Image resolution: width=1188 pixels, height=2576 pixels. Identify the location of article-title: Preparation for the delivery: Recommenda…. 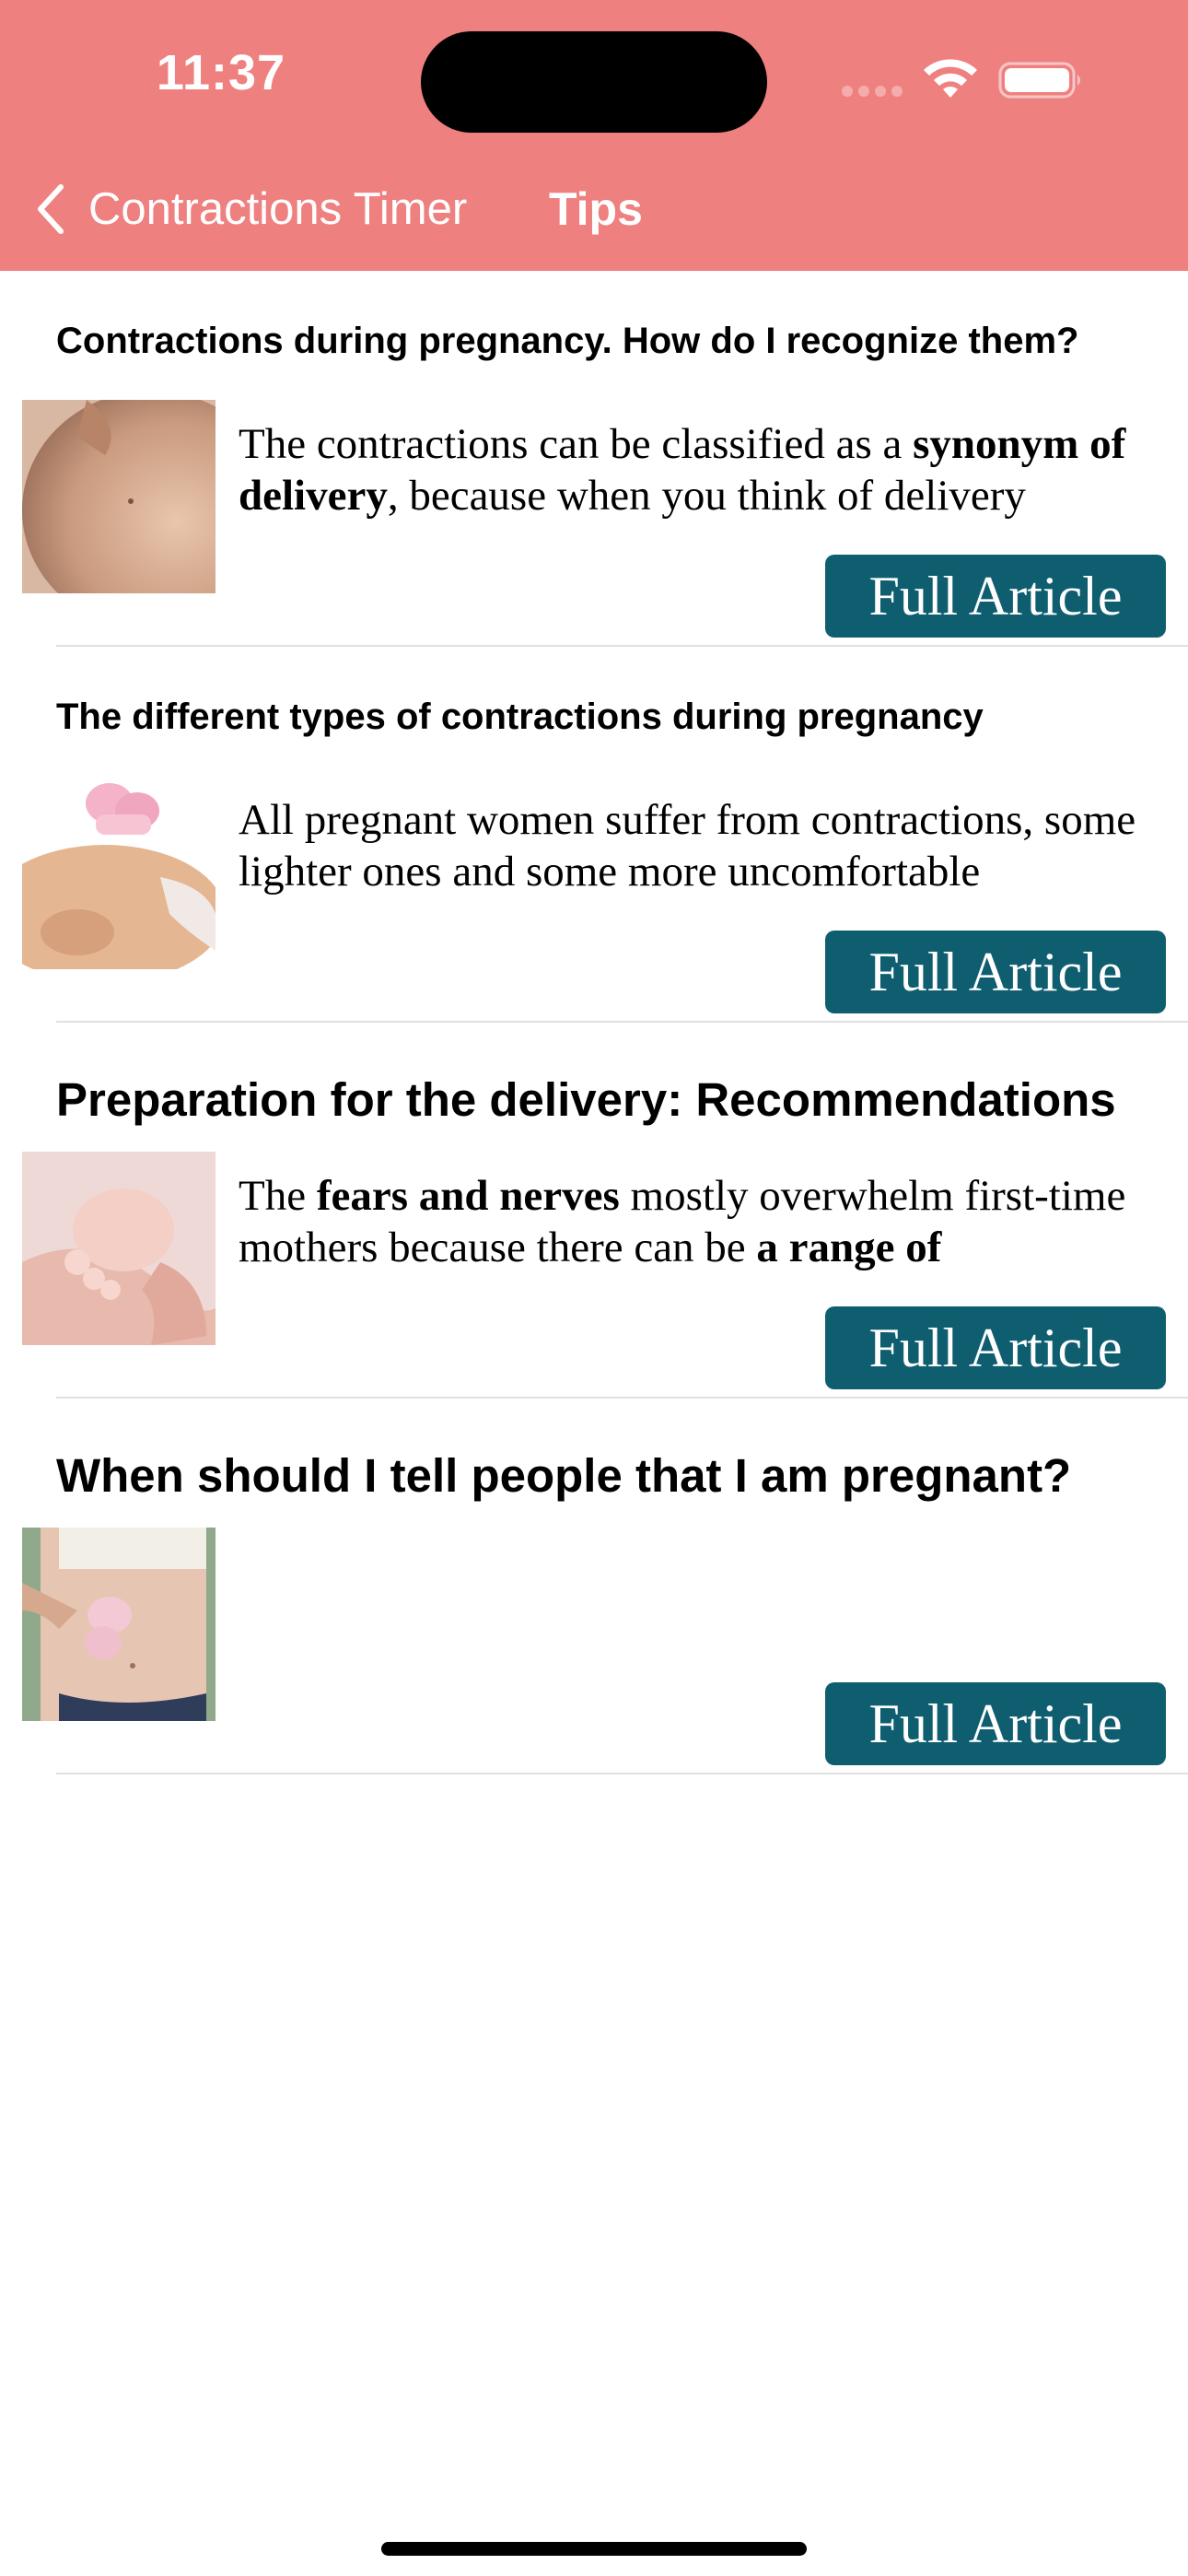
(586, 1099).